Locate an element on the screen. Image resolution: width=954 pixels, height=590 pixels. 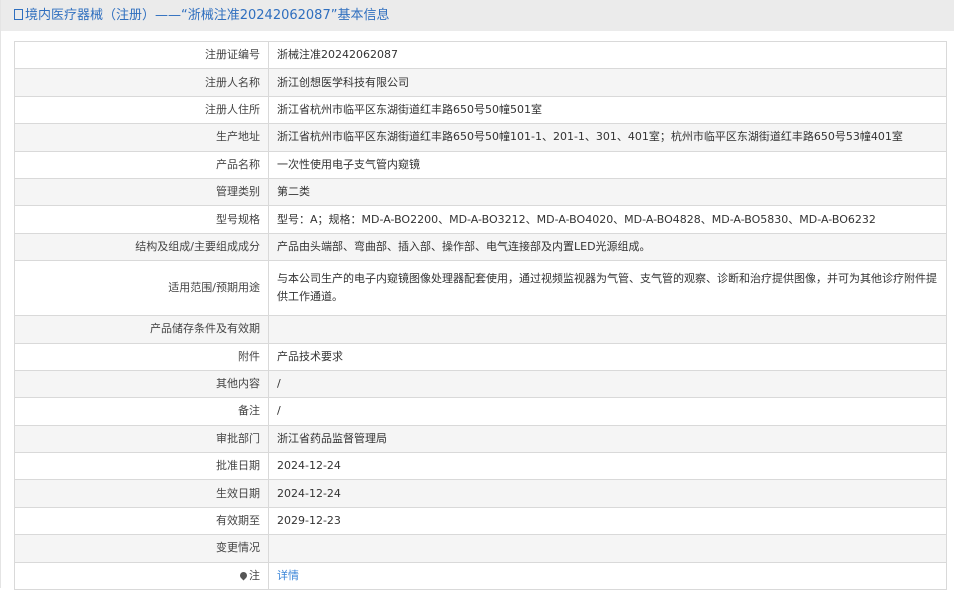
row-value: 2029-12-23 is located at coordinates (607, 521).